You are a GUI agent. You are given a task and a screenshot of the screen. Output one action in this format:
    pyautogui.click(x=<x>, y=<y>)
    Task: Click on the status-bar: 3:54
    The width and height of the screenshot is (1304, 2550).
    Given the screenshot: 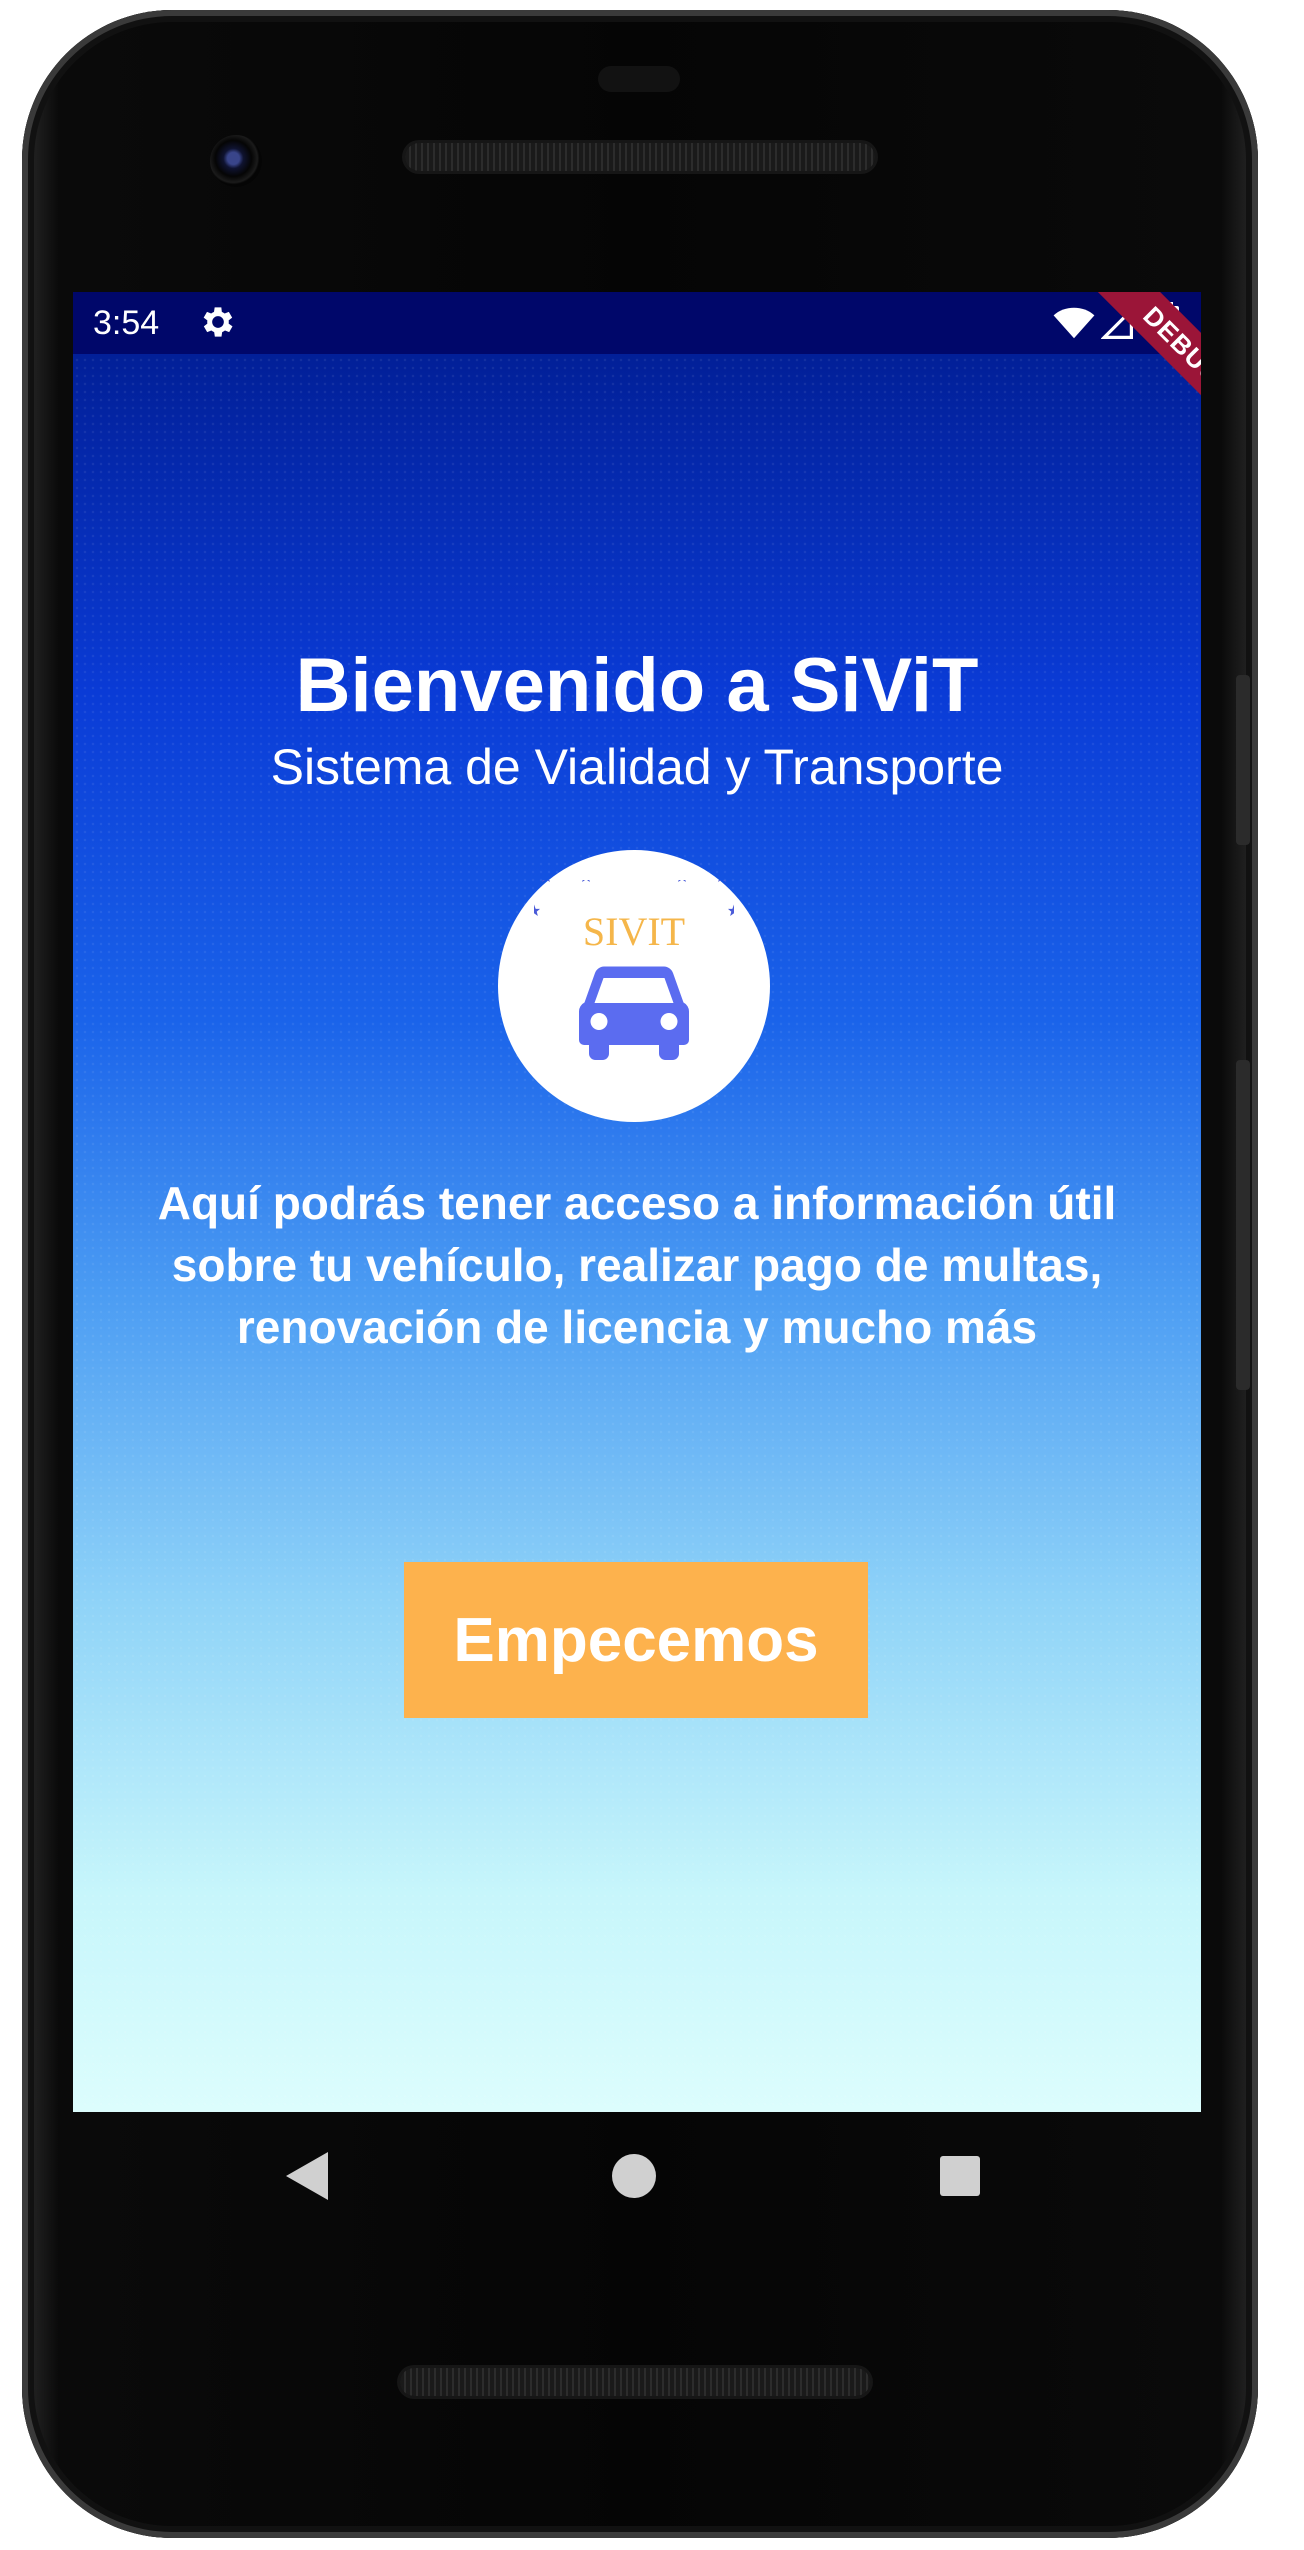 What is the action you would take?
    pyautogui.click(x=637, y=323)
    